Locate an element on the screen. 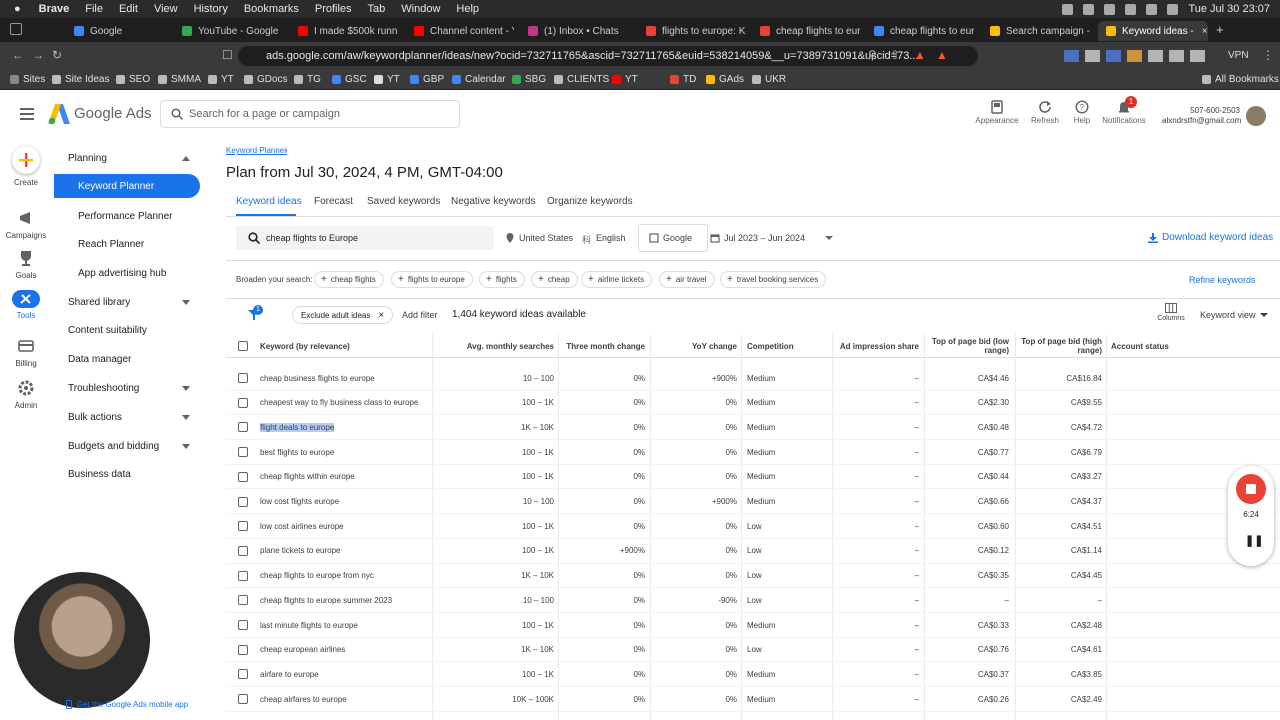 The width and height of the screenshot is (1280, 720). browser-tab: Channel content - Yo is located at coordinates (460, 31).